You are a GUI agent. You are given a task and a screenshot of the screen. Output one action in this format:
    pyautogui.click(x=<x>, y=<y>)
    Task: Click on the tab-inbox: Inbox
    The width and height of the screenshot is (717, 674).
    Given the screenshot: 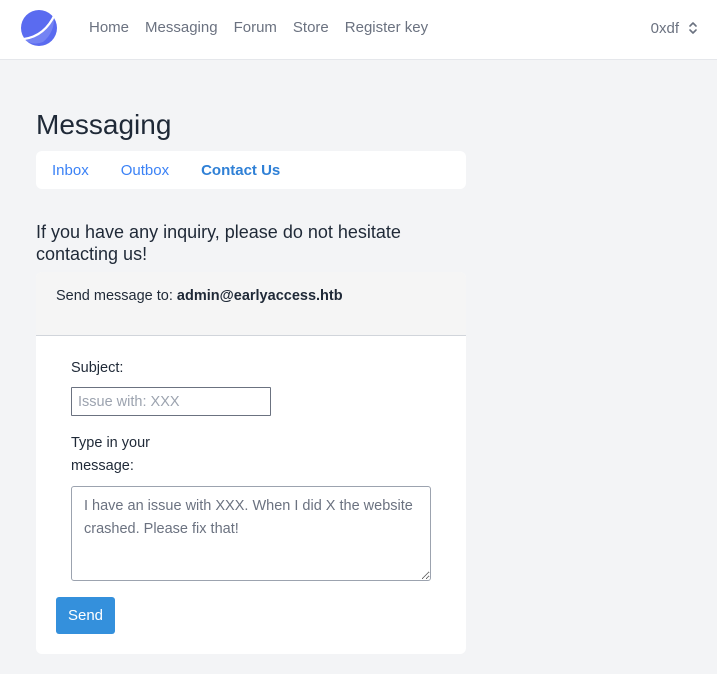 What is the action you would take?
    pyautogui.click(x=70, y=170)
    